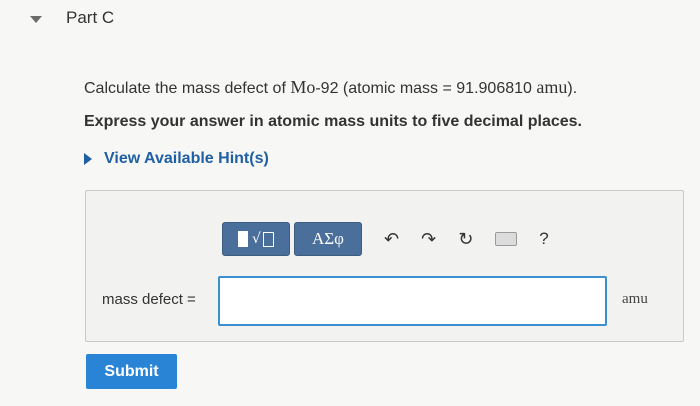  What do you see at coordinates (543, 239) in the screenshot?
I see `help-icon: ?` at bounding box center [543, 239].